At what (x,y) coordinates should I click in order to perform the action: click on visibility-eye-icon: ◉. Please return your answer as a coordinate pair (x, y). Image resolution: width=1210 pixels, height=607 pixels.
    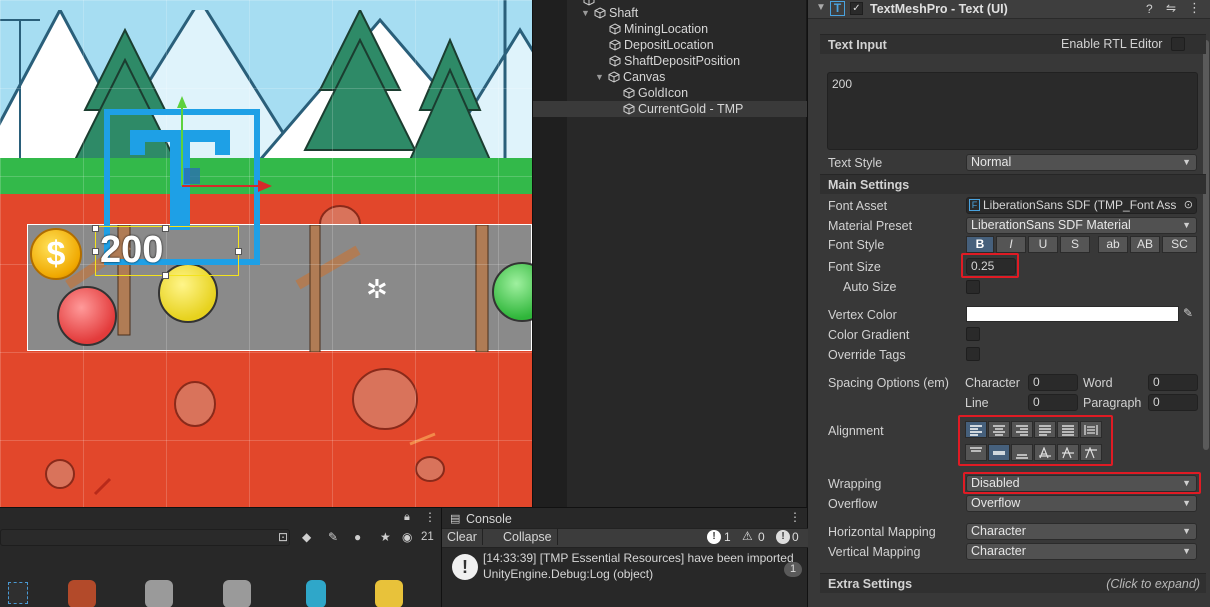
    Looking at the image, I should click on (407, 537).